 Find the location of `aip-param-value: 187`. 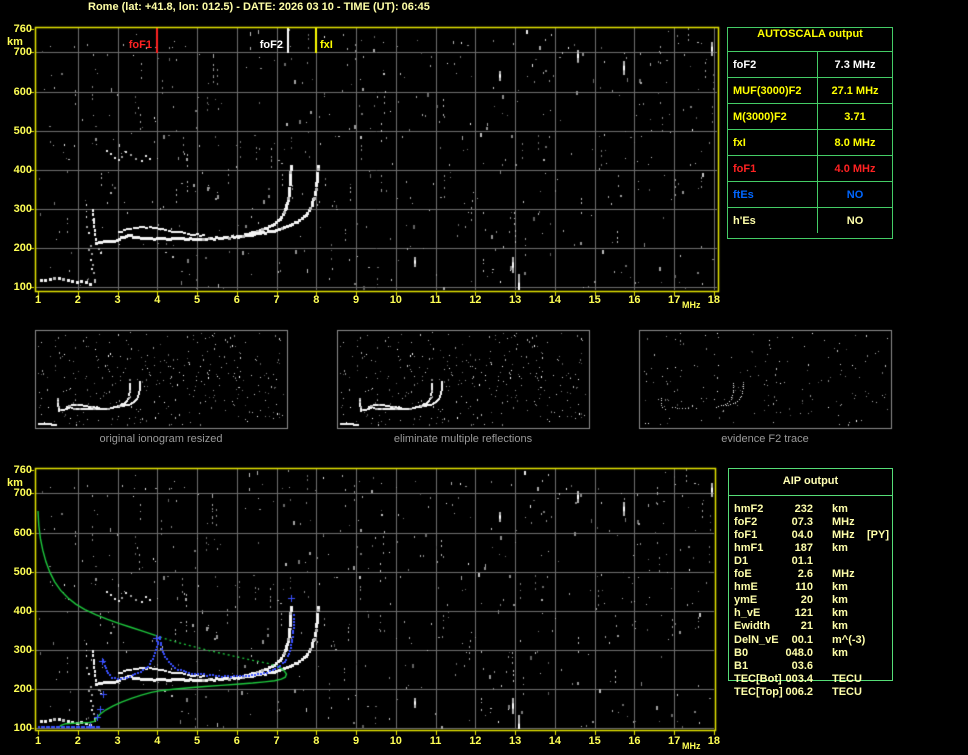

aip-param-value: 187 is located at coordinates (803, 548).